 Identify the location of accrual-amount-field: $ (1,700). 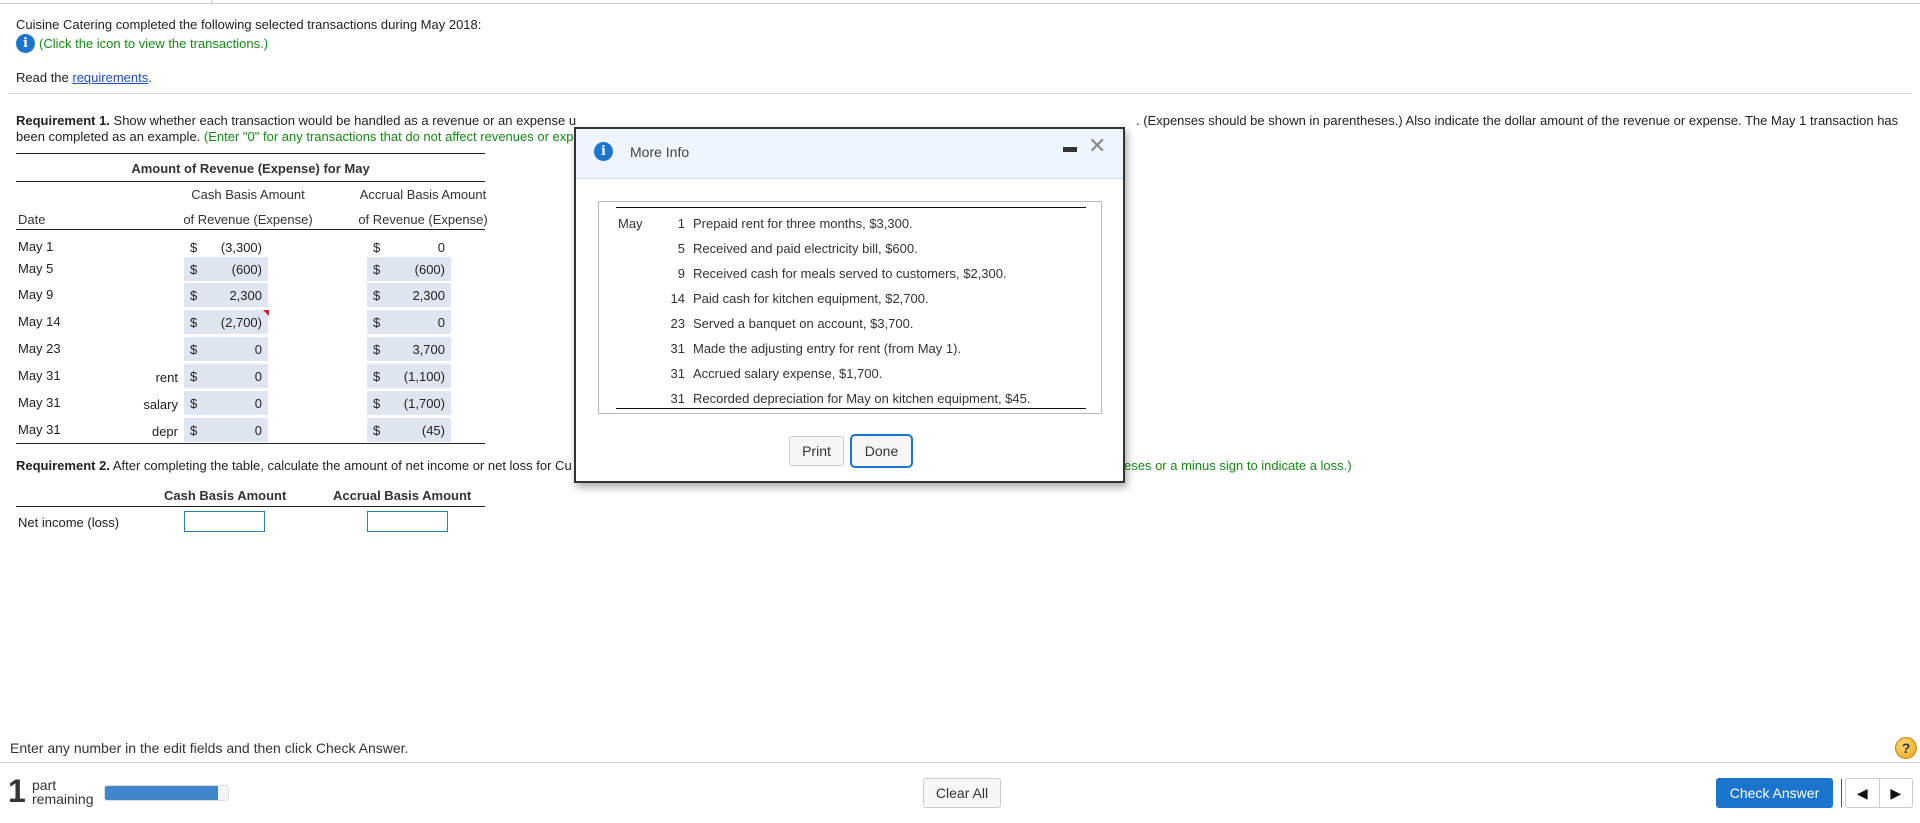
(409, 403).